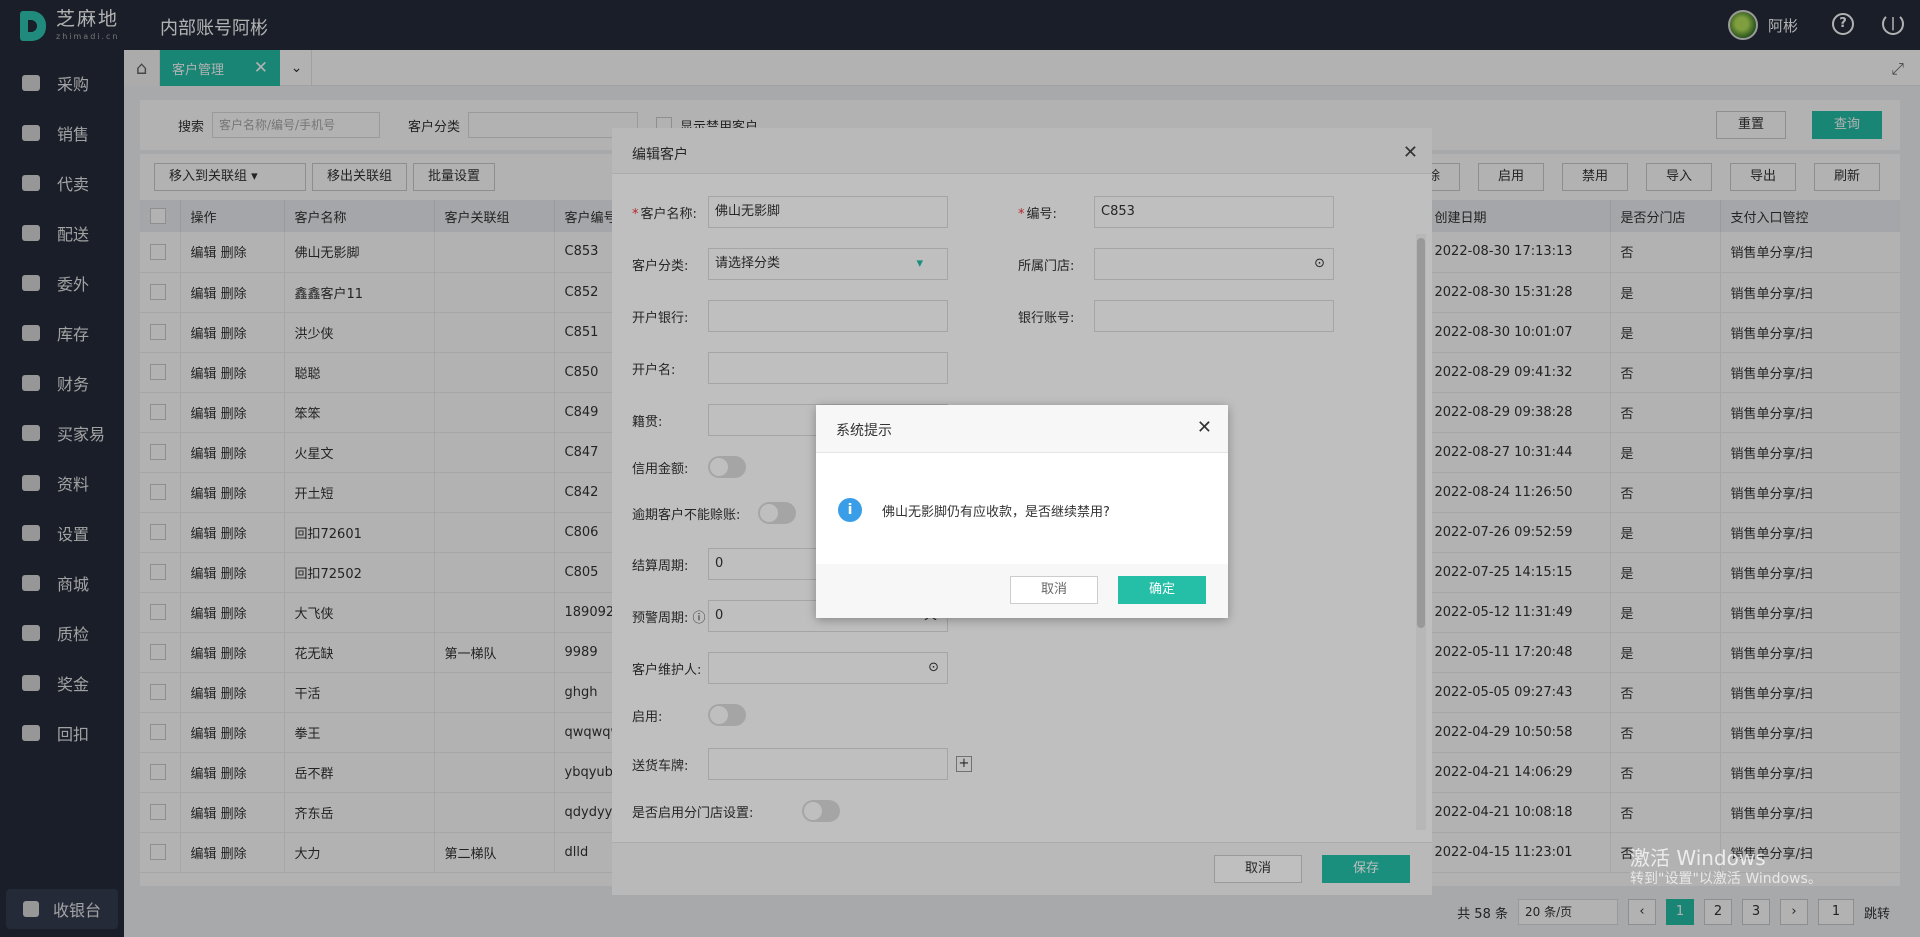 The height and width of the screenshot is (937, 1920). I want to click on alert-message: 佛山无影脚仍有应收款，是否继续禁用?, so click(996, 512).